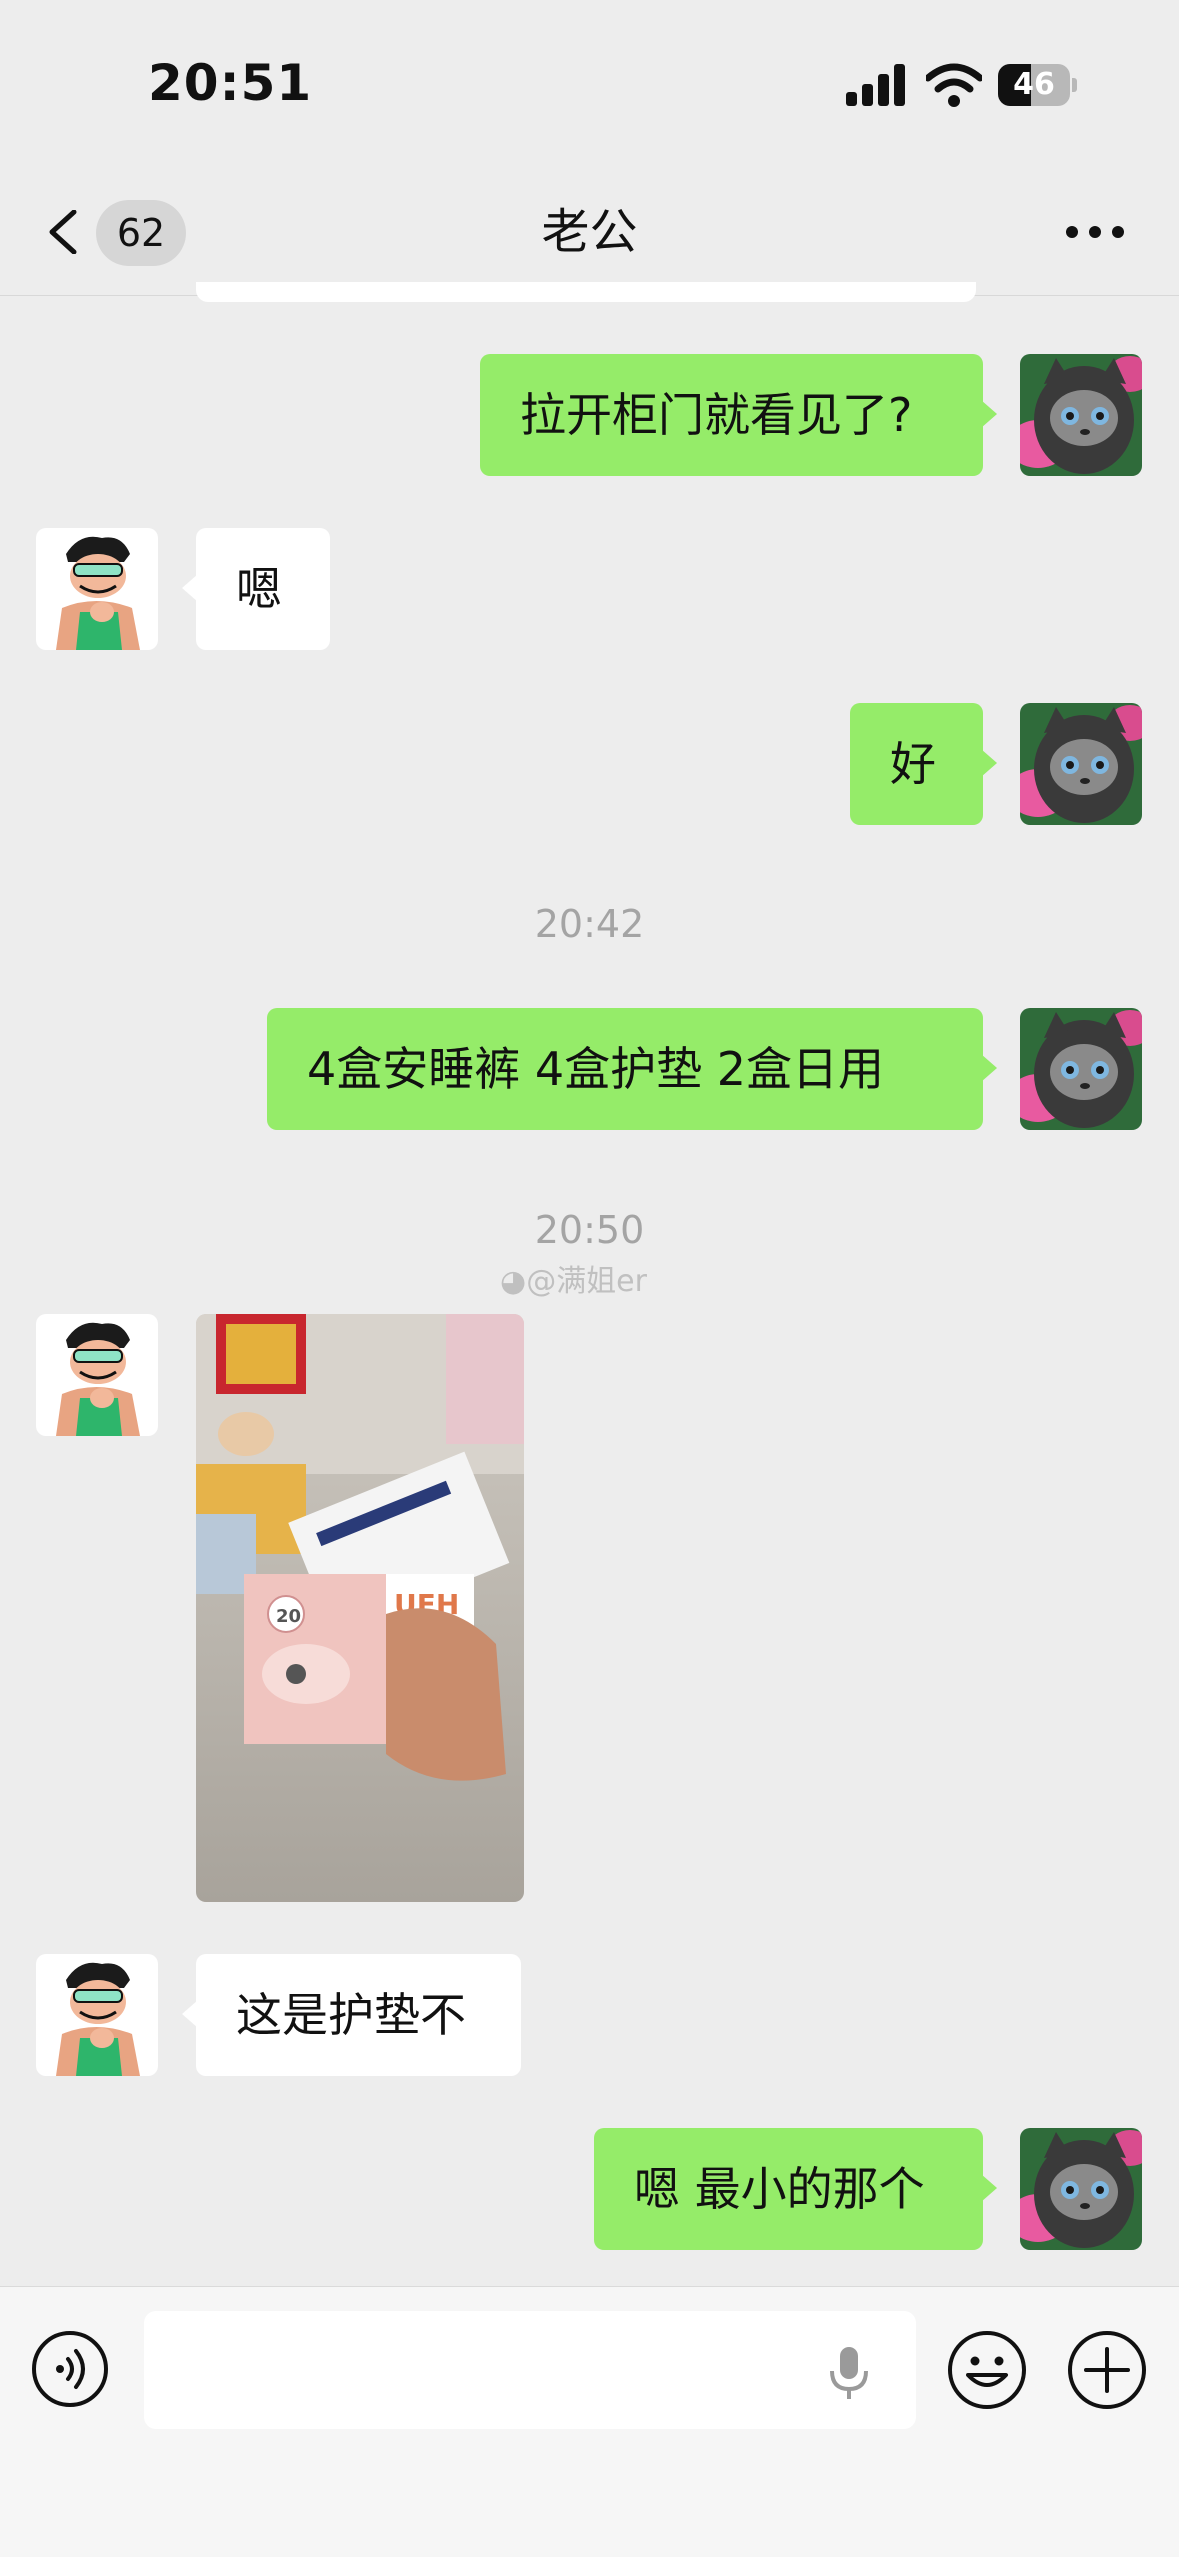 The image size is (1179, 2557). I want to click on emoji-icon, so click(987, 2370).